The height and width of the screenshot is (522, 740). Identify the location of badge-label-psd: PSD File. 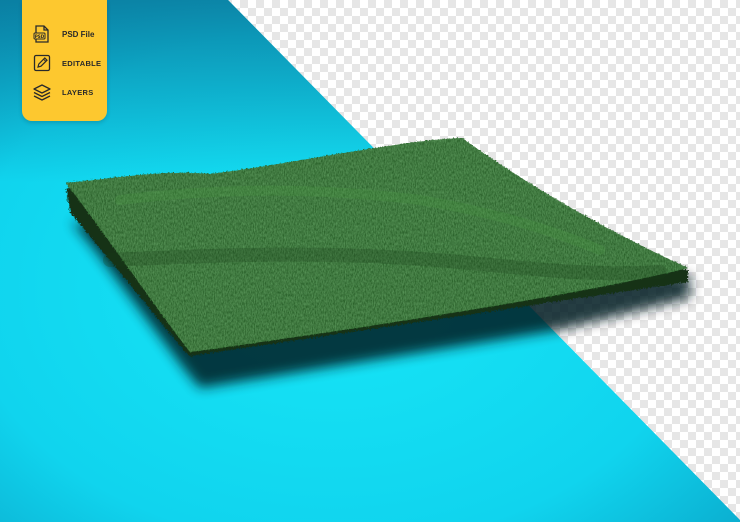
(78, 34).